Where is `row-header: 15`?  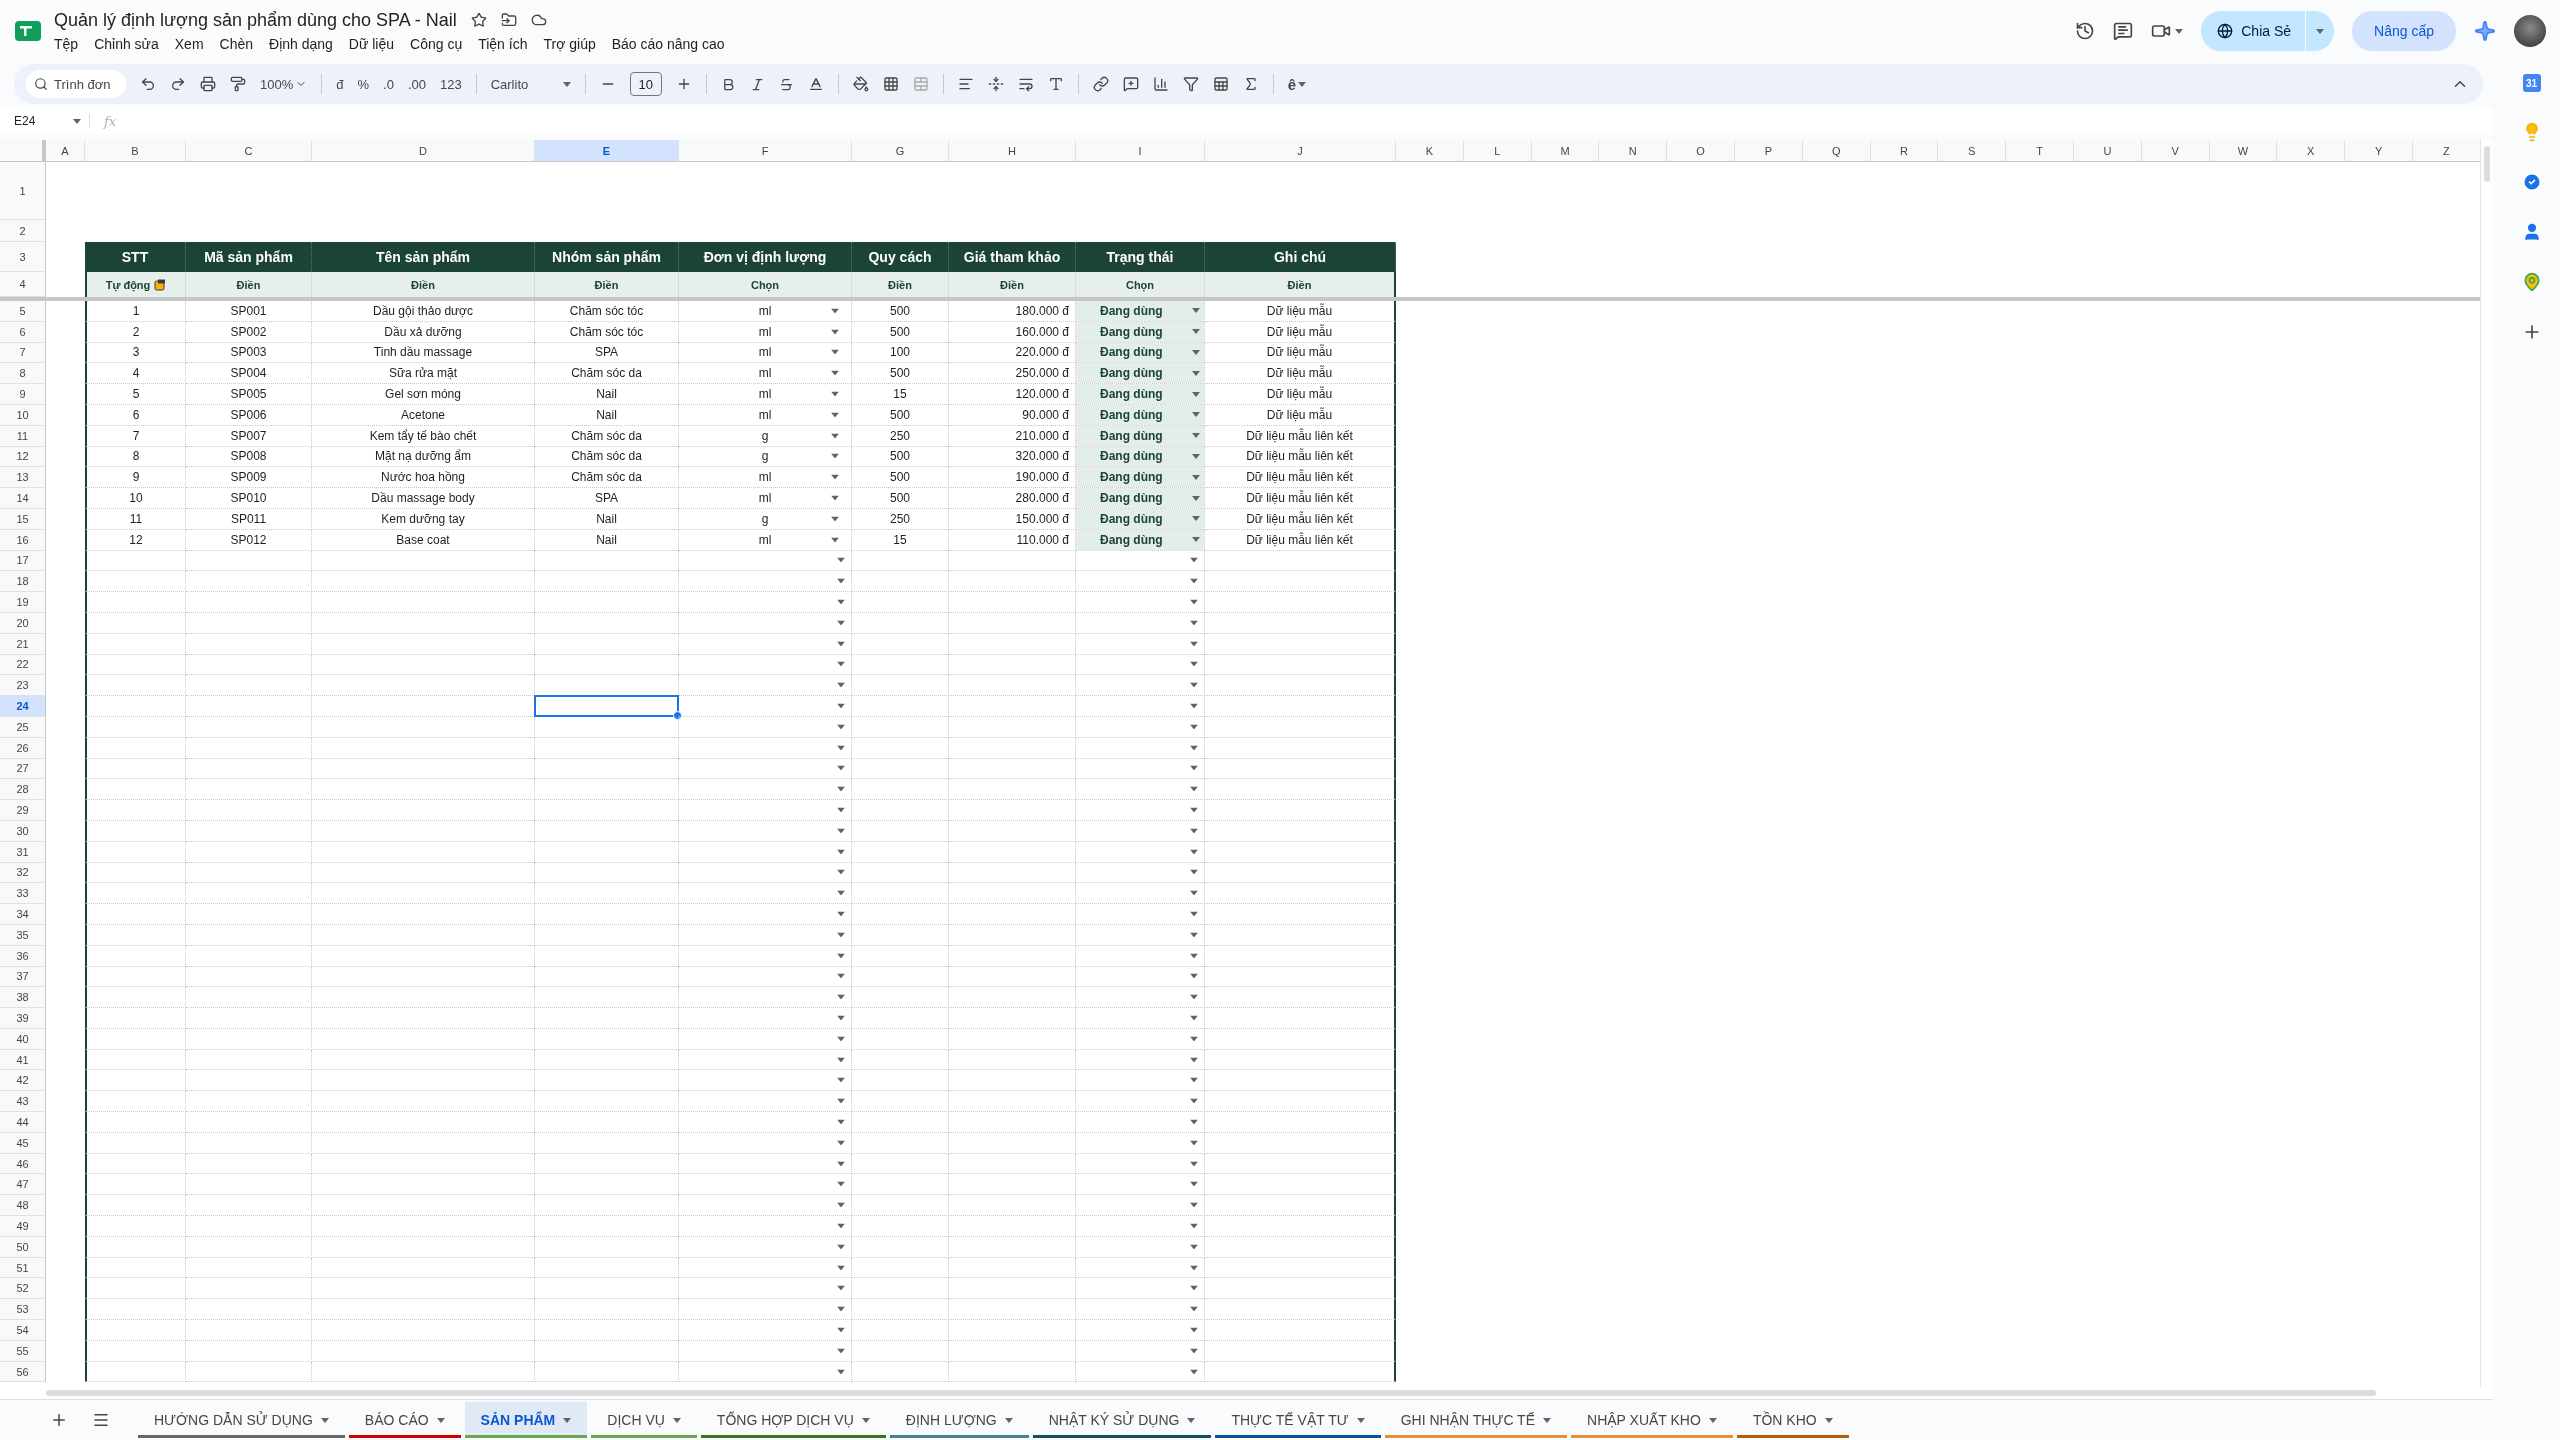
row-header: 15 is located at coordinates (23, 519).